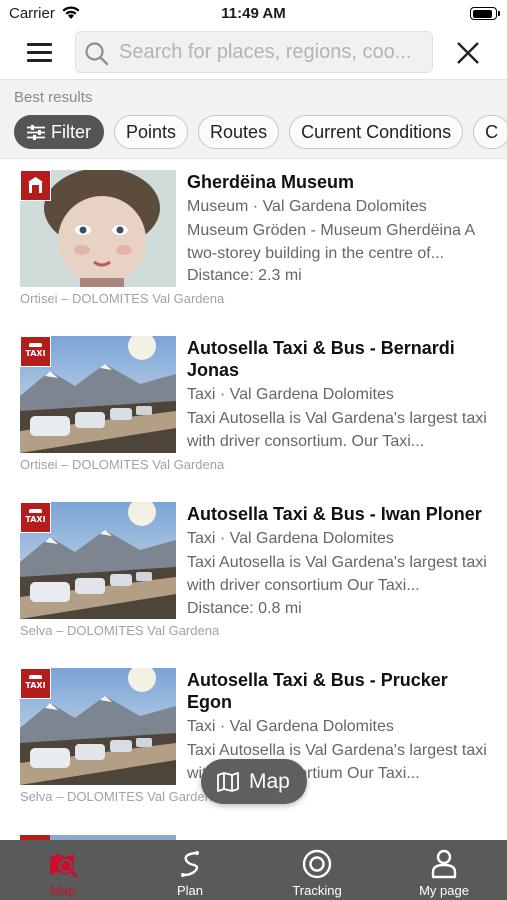  I want to click on clock: 11:49 AM, so click(253, 13).